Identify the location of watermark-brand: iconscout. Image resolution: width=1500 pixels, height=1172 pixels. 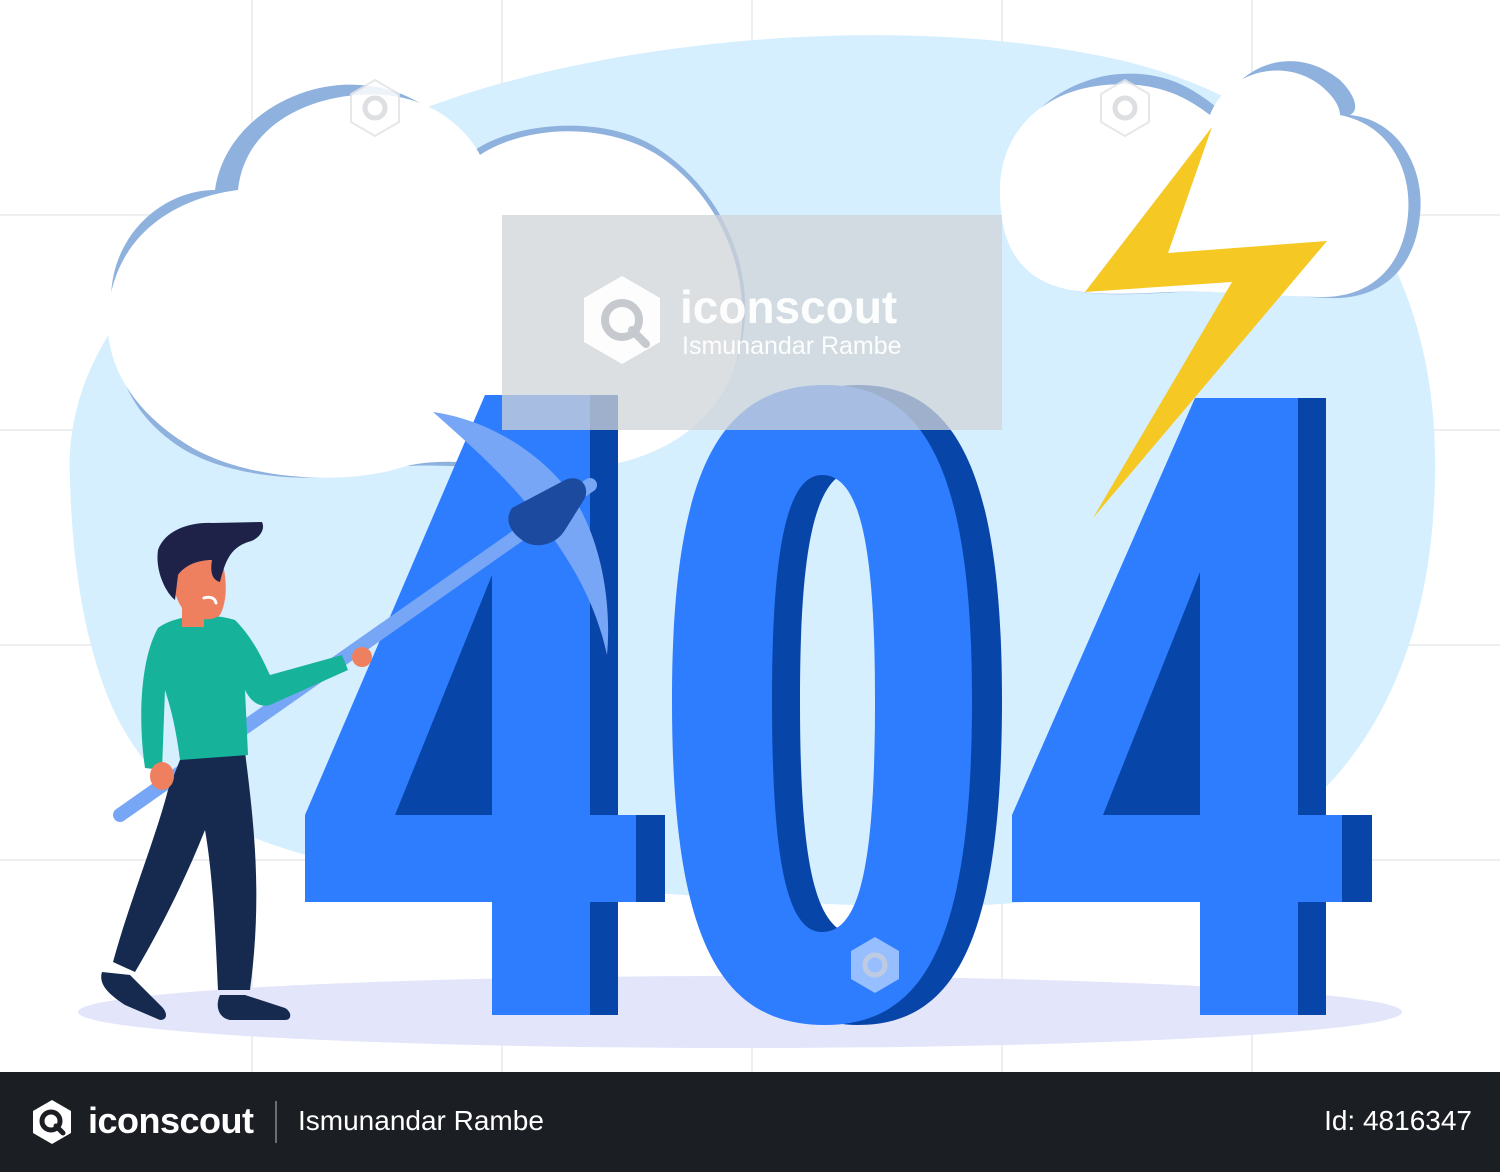
(789, 307).